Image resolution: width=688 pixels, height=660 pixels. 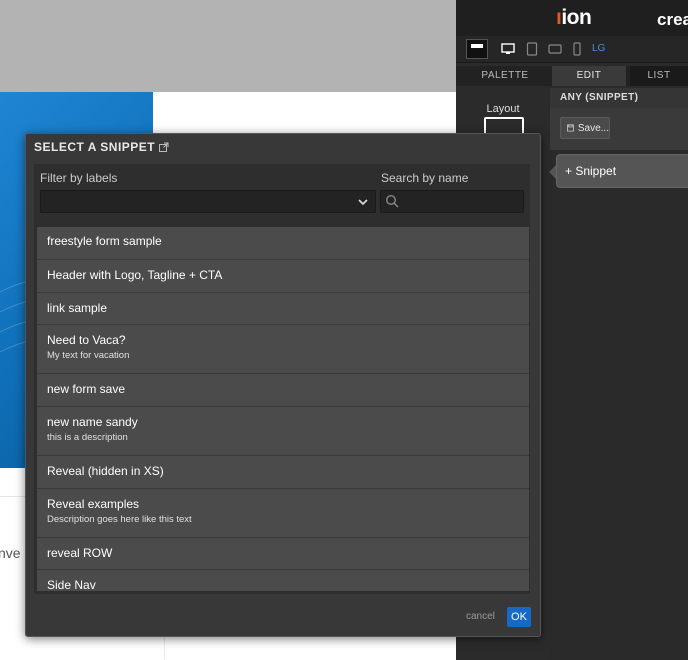 What do you see at coordinates (86, 340) in the screenshot?
I see `snippet-name: Need to Vaca?` at bounding box center [86, 340].